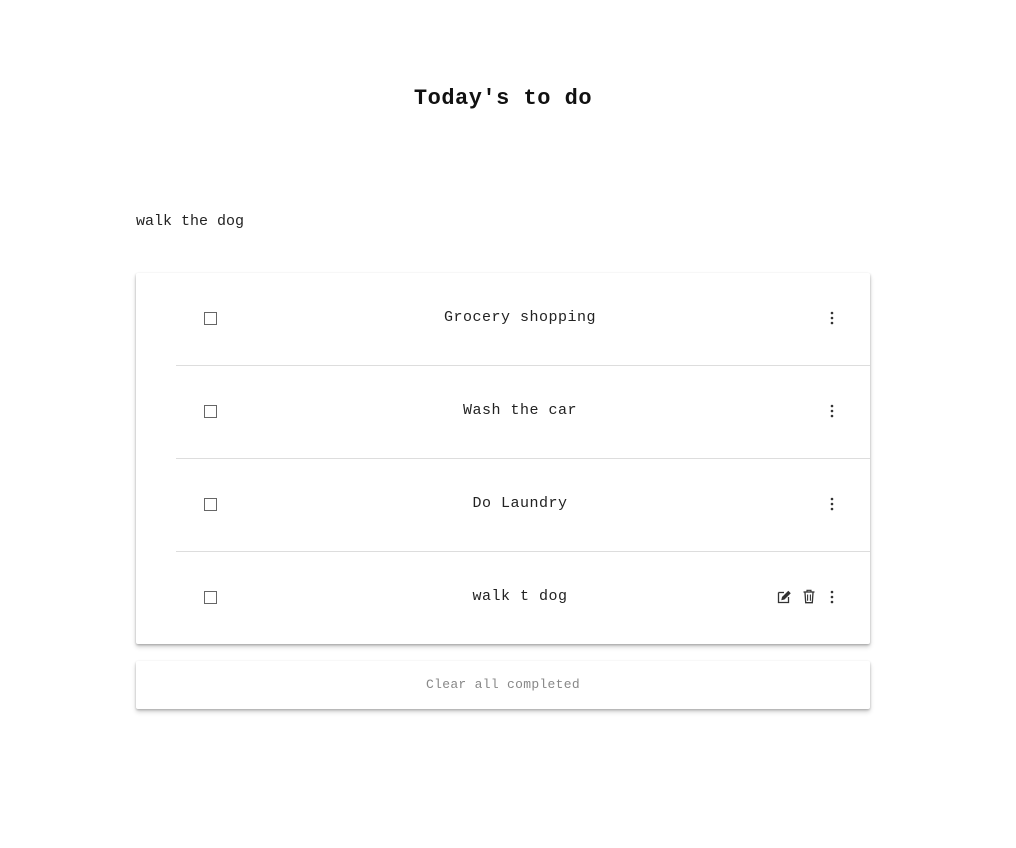 The image size is (1016, 848). What do you see at coordinates (503, 98) in the screenshot?
I see `page-title: Today's to do` at bounding box center [503, 98].